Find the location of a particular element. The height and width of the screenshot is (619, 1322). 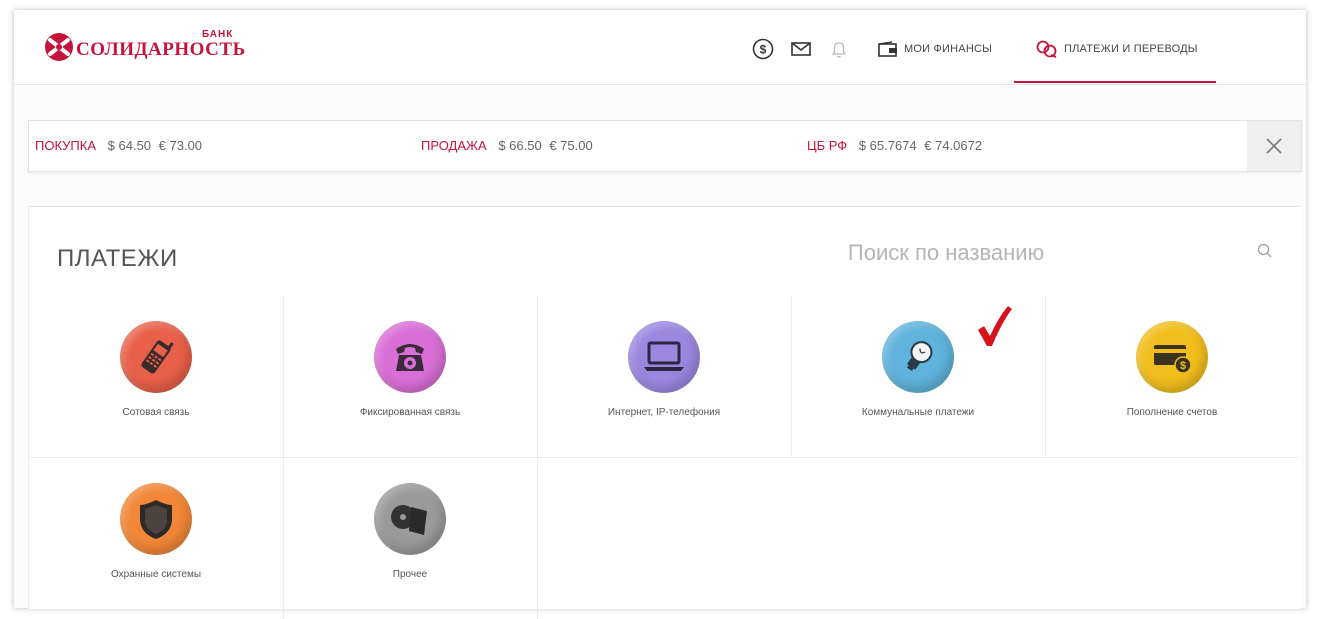

category-internet: Интернет, IP-телефония is located at coordinates (664, 376).